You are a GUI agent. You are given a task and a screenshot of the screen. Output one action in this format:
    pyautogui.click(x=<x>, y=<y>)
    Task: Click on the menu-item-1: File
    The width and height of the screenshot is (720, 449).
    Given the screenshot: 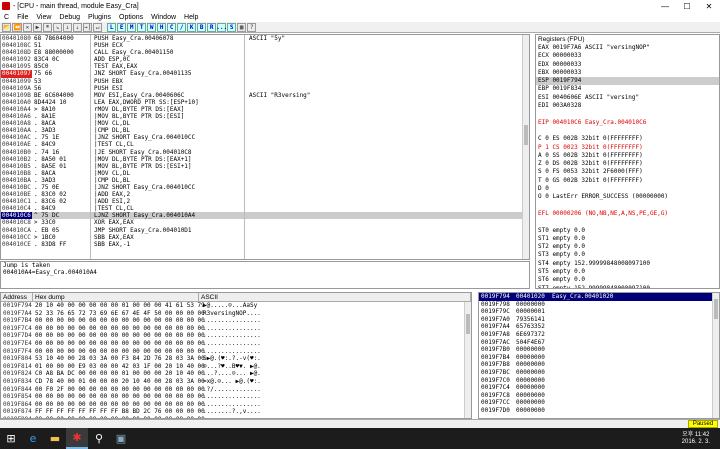 What is the action you would take?
    pyautogui.click(x=22, y=17)
    